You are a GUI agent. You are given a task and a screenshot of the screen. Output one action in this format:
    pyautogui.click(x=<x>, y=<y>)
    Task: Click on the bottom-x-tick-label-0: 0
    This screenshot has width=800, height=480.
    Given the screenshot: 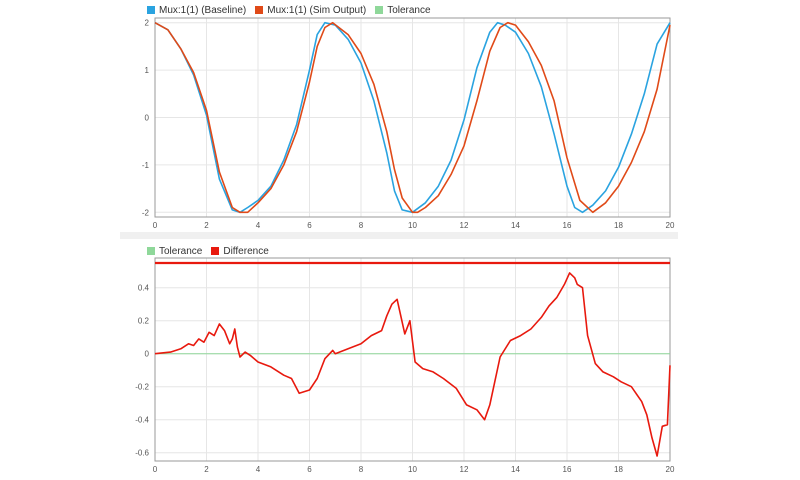 What is the action you would take?
    pyautogui.click(x=155, y=469)
    